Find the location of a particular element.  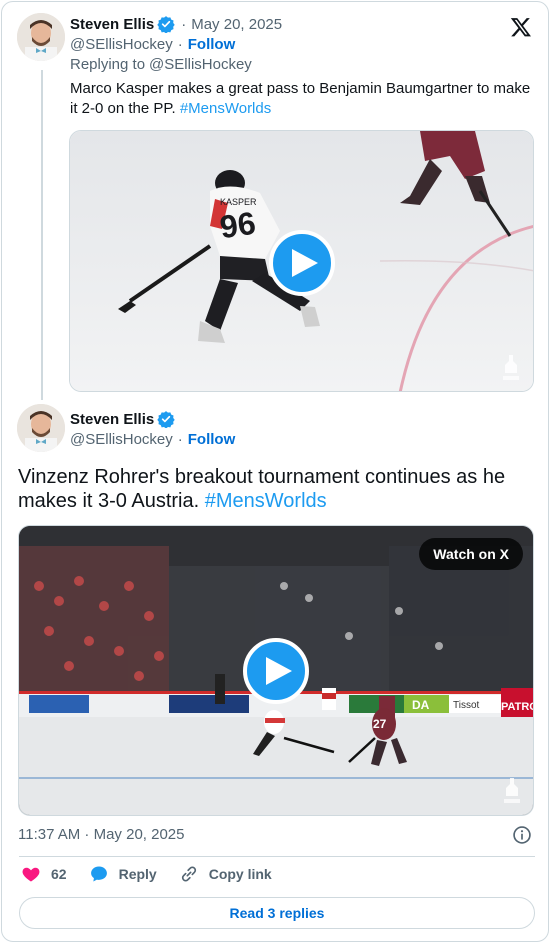

main-handle-line: @SEllisHockey · Follow is located at coordinates (152, 439).